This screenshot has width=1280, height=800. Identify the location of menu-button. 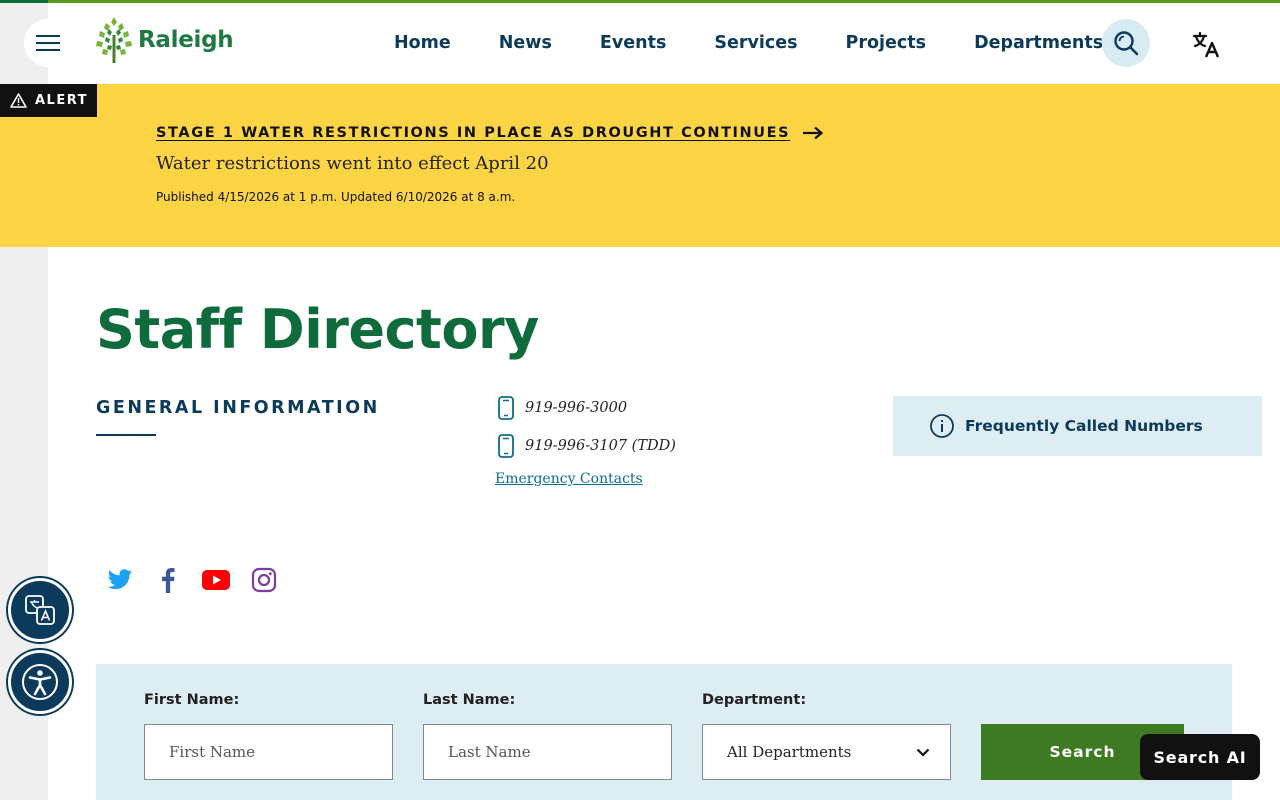
(48, 43).